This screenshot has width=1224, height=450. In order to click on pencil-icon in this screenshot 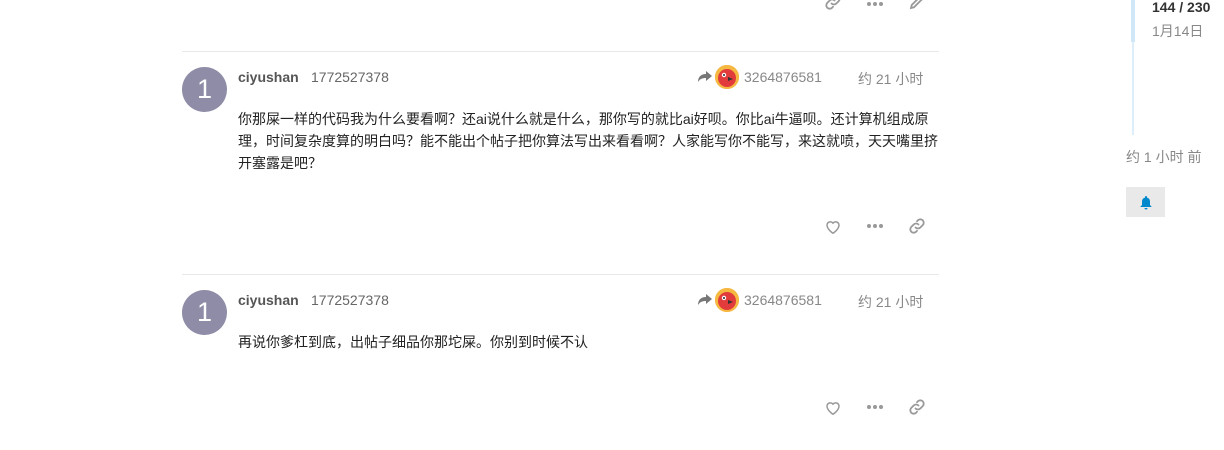, I will do `click(916, 5)`.